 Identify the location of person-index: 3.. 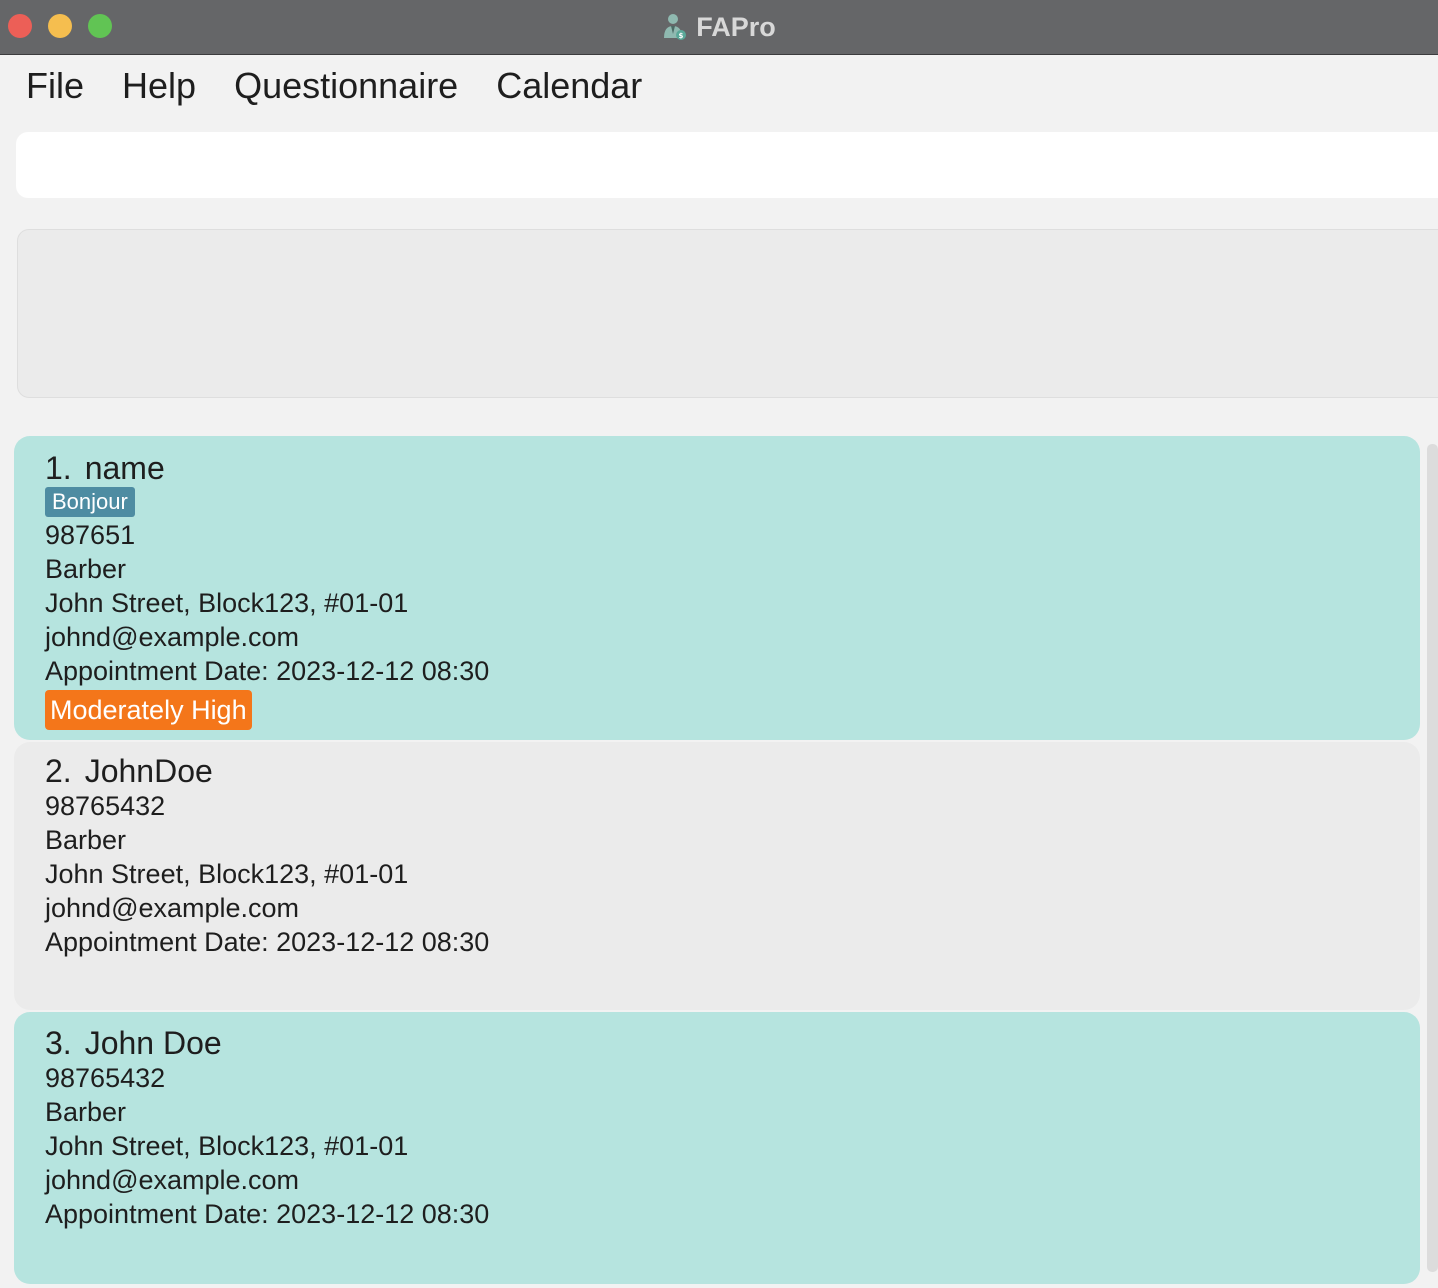
(58, 1043).